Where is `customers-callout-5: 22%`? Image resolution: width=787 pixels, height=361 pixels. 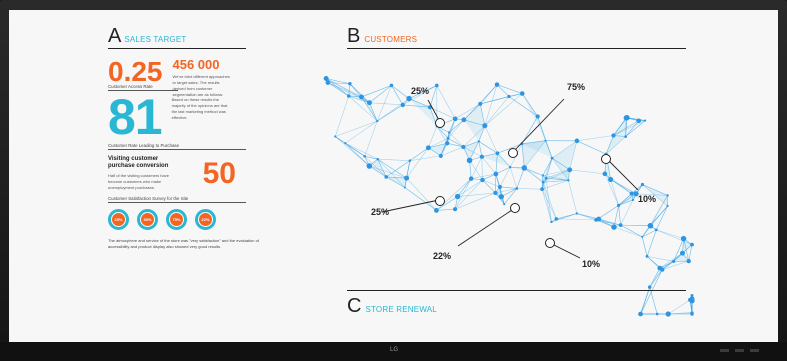
customers-callout-5: 22% is located at coordinates (442, 256).